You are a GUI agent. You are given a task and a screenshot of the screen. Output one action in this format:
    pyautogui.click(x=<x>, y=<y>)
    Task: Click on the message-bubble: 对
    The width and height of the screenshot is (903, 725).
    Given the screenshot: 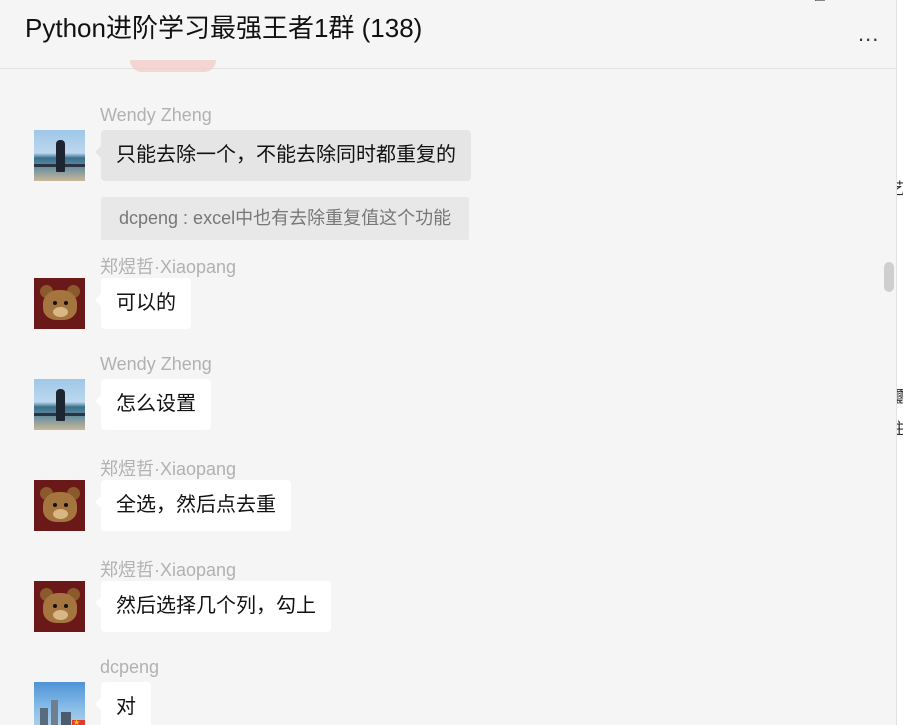 What is the action you would take?
    pyautogui.click(x=123, y=703)
    